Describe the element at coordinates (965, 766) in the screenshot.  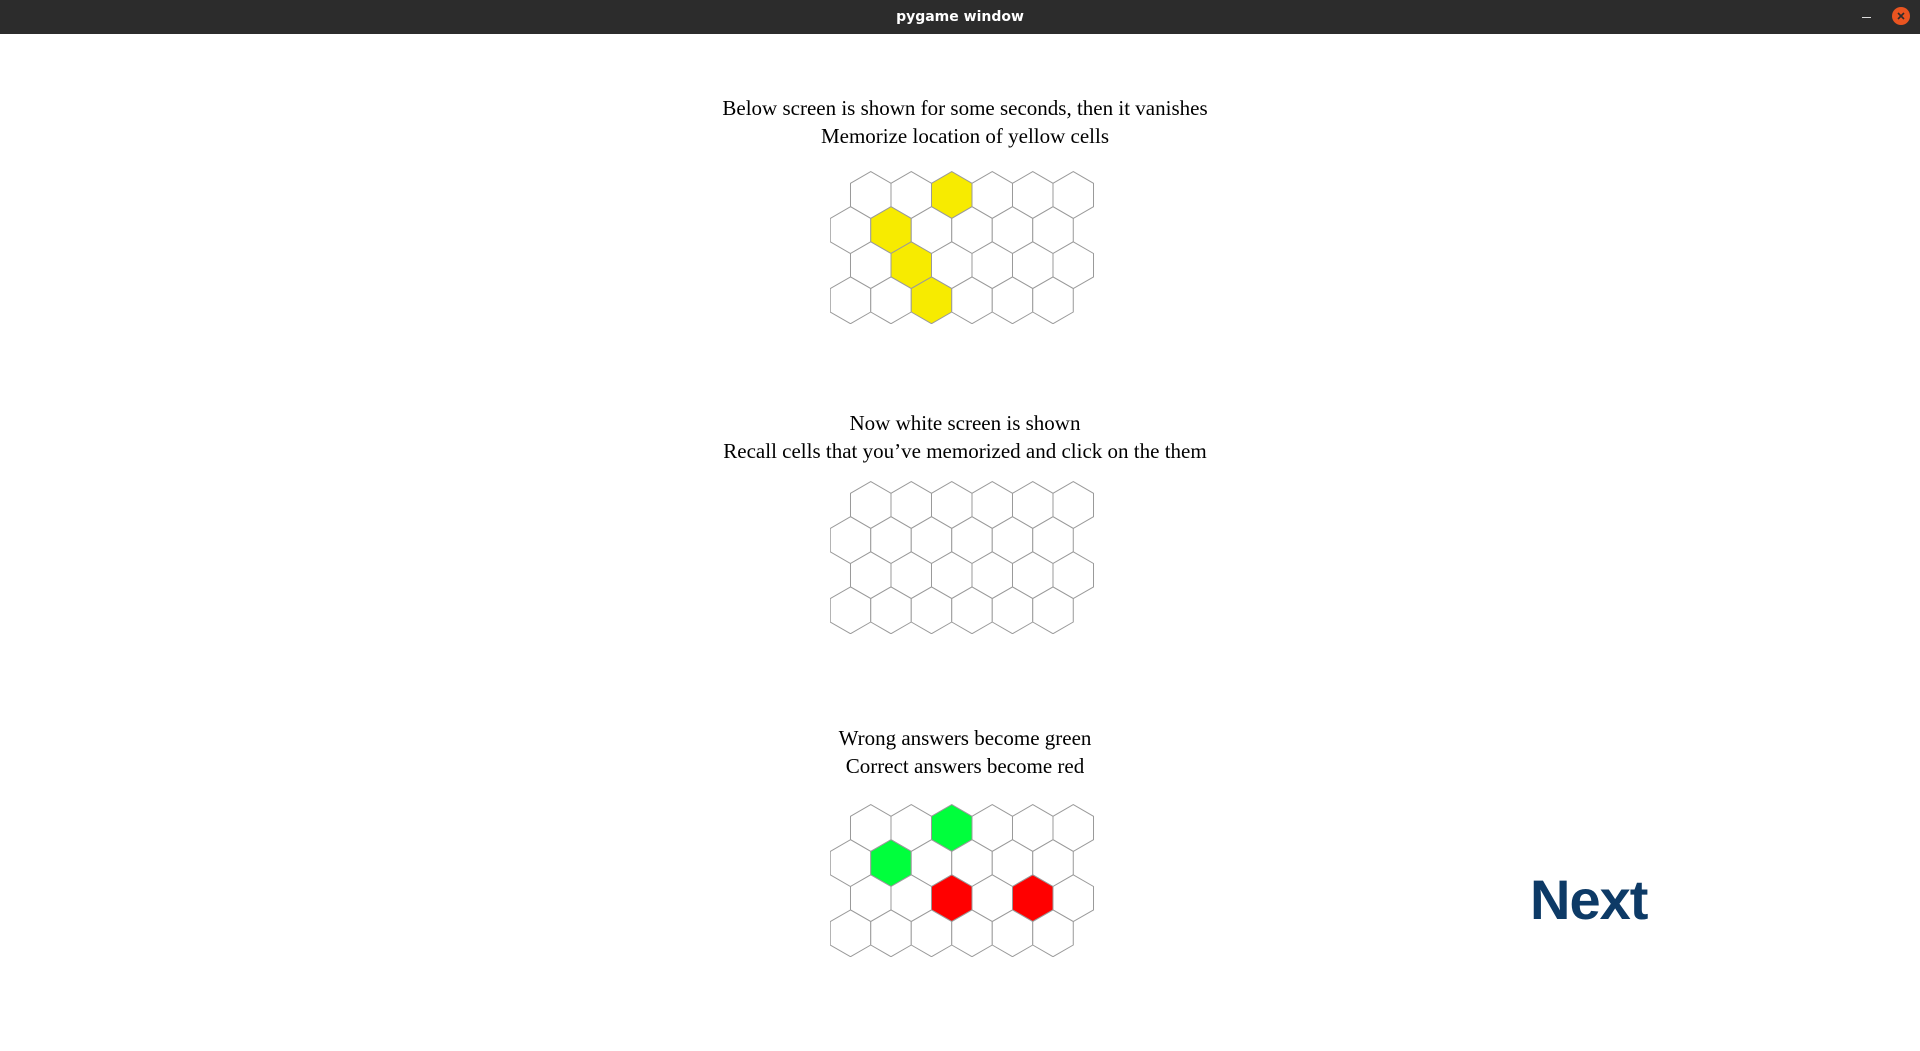
I see `panel-3-line-2: Correct answers become red` at that location.